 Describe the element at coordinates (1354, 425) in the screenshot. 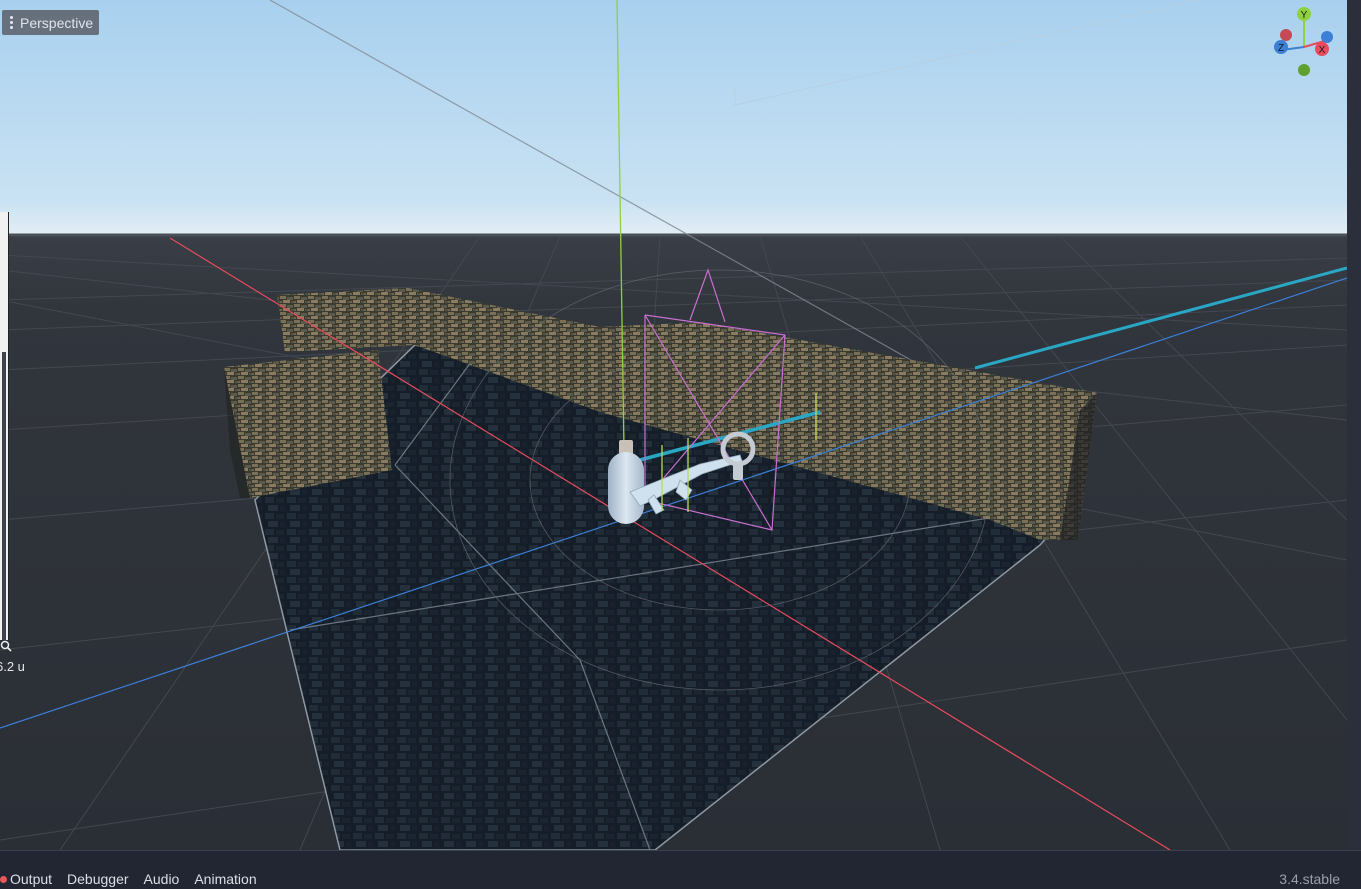

I see `side-panel-strip` at that location.